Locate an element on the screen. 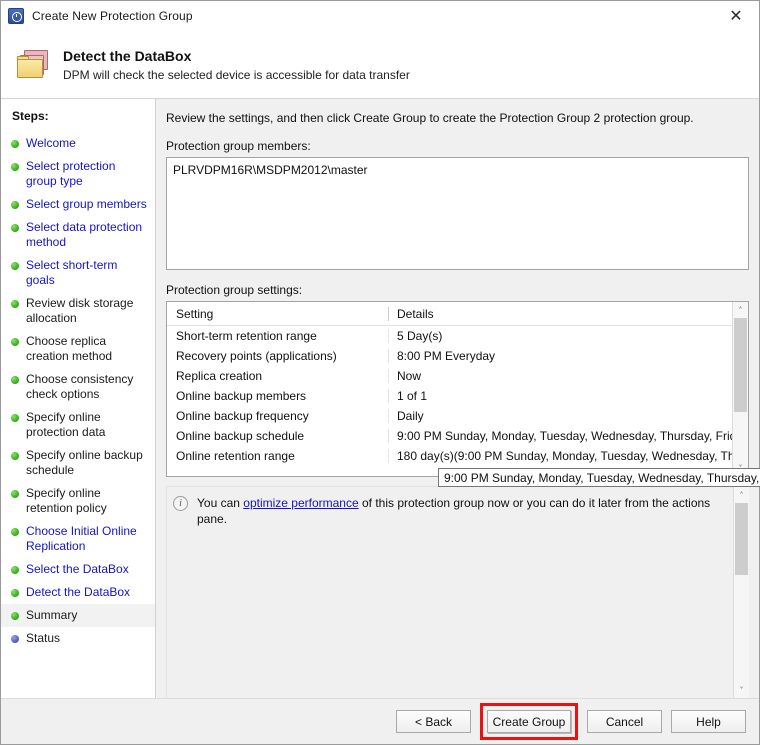  sidebar-item-label: Specify online protection data is located at coordinates (66, 424).